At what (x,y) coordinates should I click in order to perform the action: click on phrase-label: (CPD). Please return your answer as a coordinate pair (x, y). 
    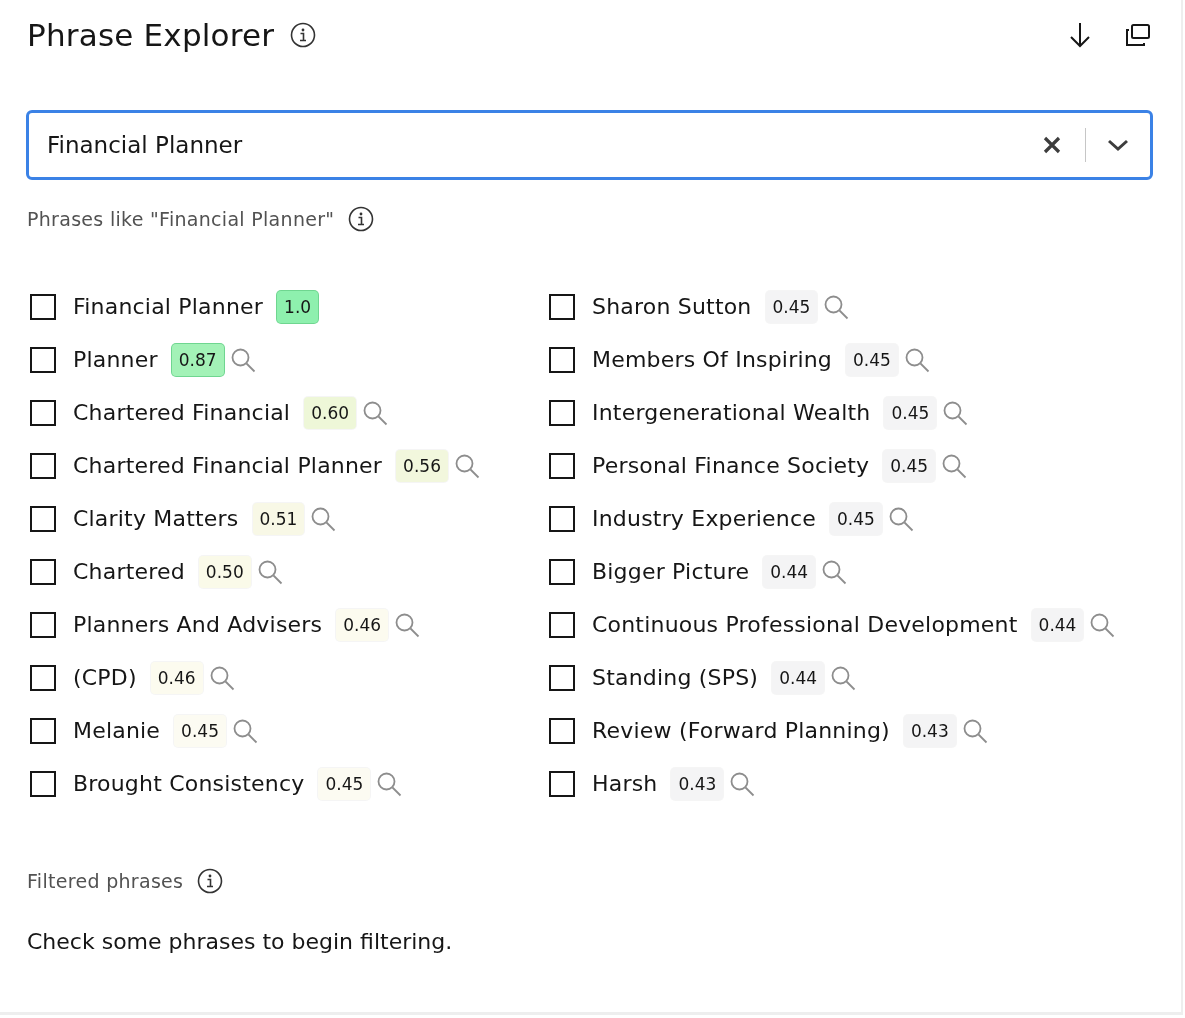
    Looking at the image, I should click on (105, 677).